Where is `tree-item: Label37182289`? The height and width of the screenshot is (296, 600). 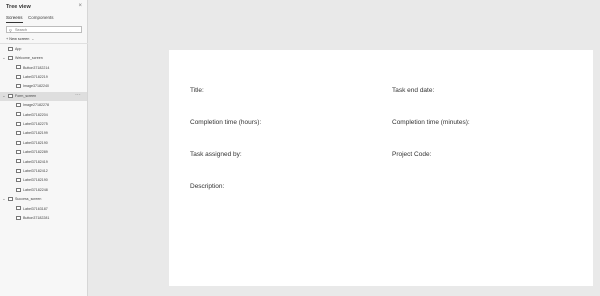 tree-item: Label37182289 is located at coordinates (43, 152).